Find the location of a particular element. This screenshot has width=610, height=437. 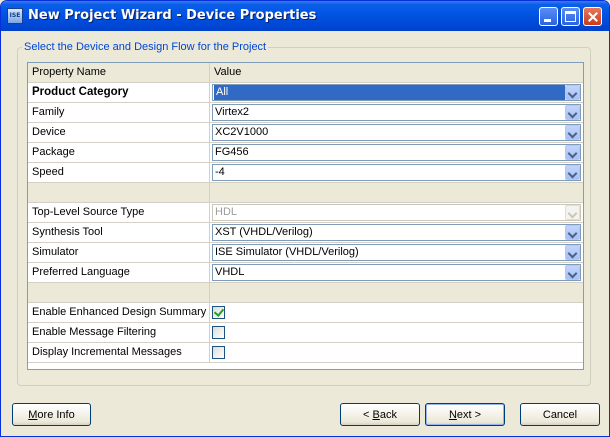

property-row-preferred-language: Preferred Language VHDL is located at coordinates (305, 273).